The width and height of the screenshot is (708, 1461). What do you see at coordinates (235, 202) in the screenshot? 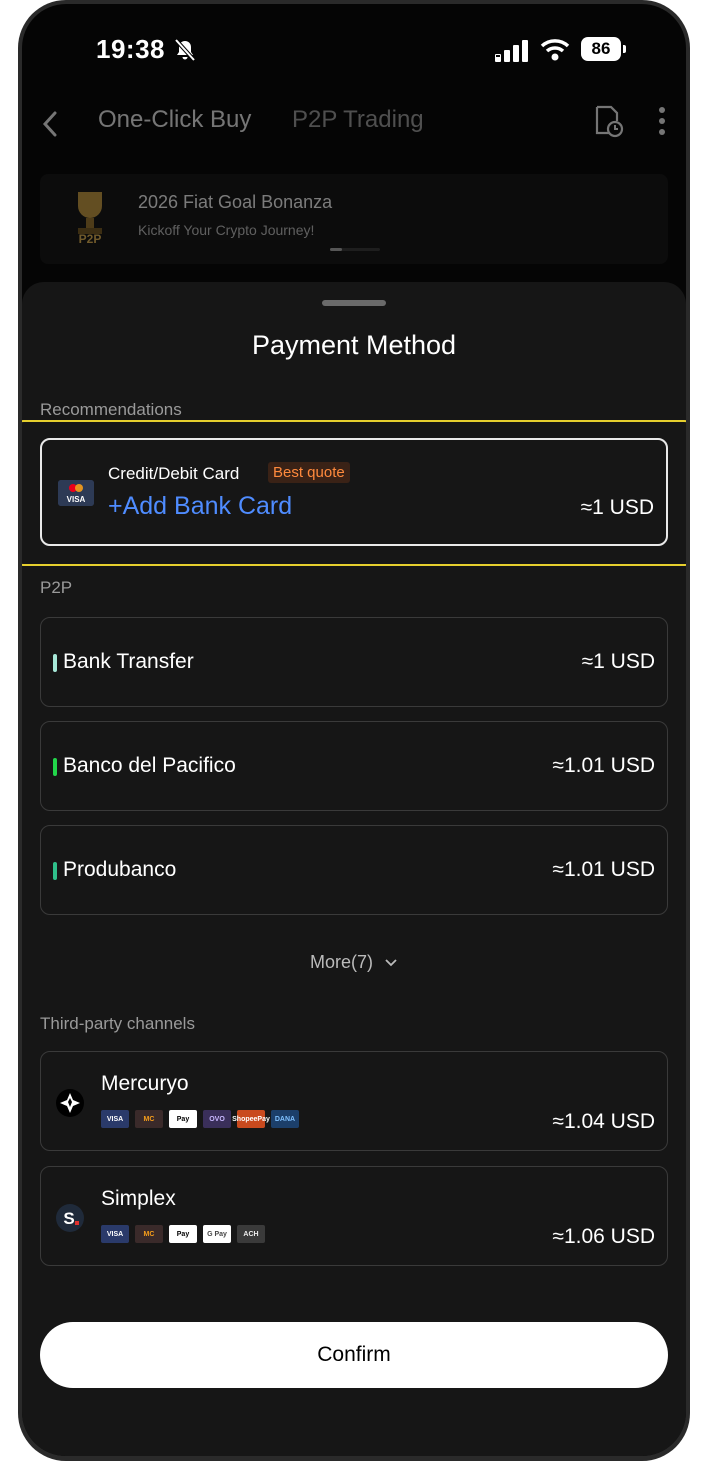
I see `banner-title: 2026 Fiat Goal Bonanza` at bounding box center [235, 202].